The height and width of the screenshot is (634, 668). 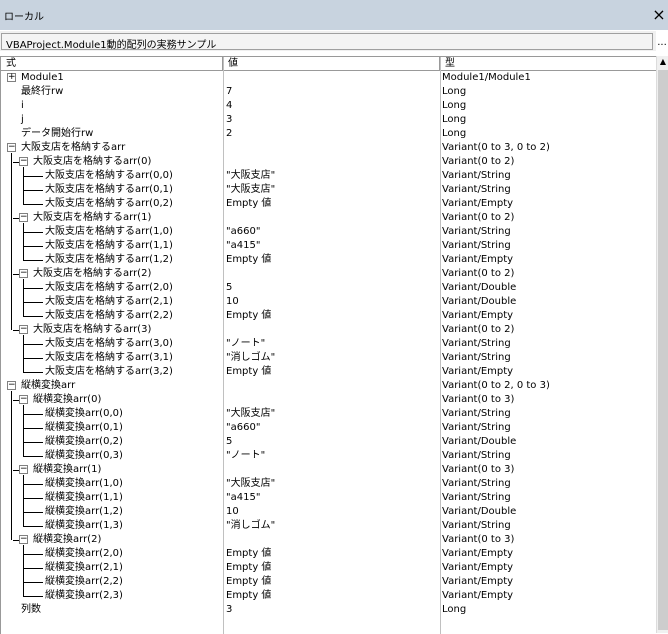 What do you see at coordinates (329, 260) in the screenshot?
I see `table-row: 大阪支店を格納するarr(1,2) Empty 値 Variant/Empty` at bounding box center [329, 260].